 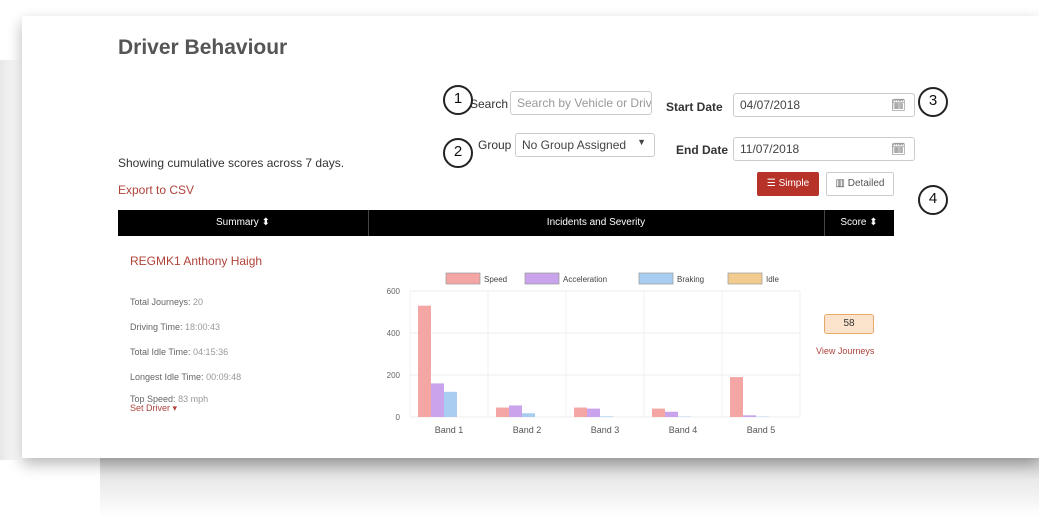 I want to click on search-label: Search, so click(x=489, y=104).